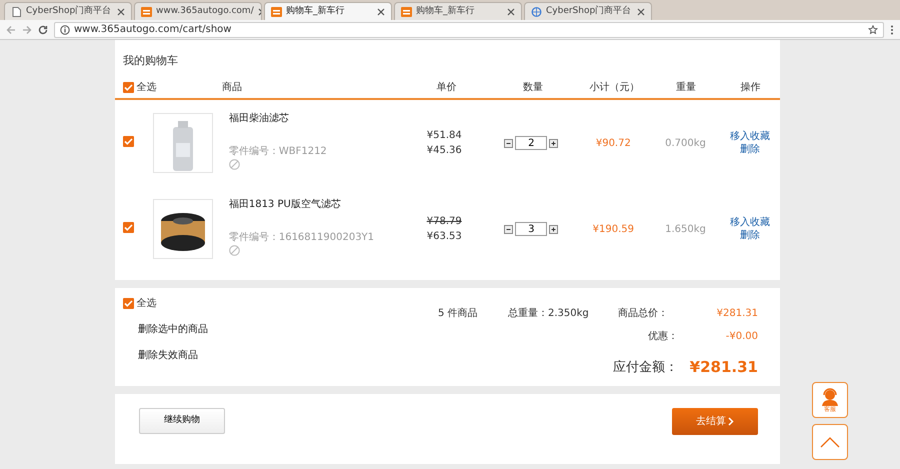  I want to click on goods-total-label: 商品总价：, so click(643, 313).